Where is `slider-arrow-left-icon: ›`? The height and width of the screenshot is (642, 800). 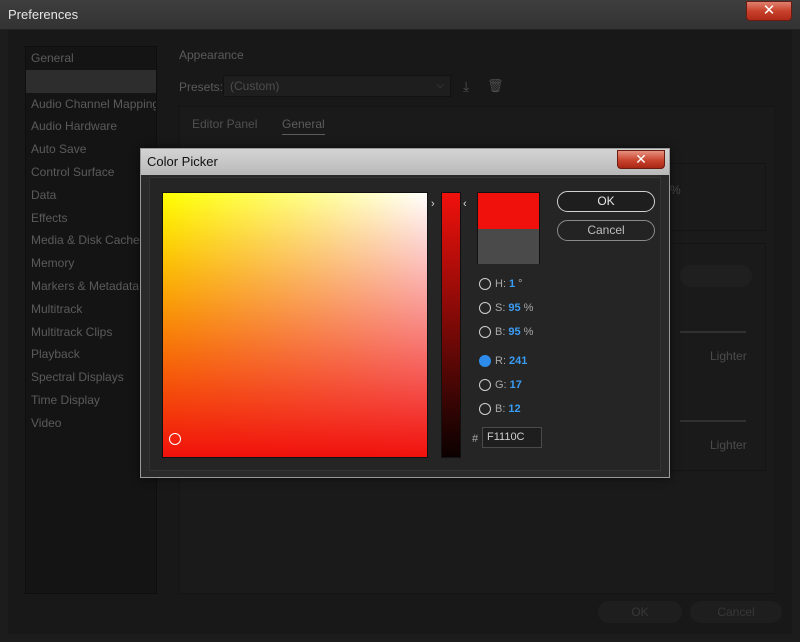
slider-arrow-left-icon: › is located at coordinates (433, 204).